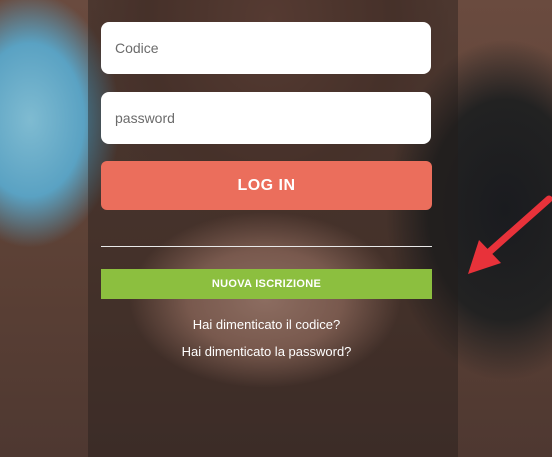 This screenshot has width=552, height=457. What do you see at coordinates (510, 234) in the screenshot?
I see `annotation-arrow-icon` at bounding box center [510, 234].